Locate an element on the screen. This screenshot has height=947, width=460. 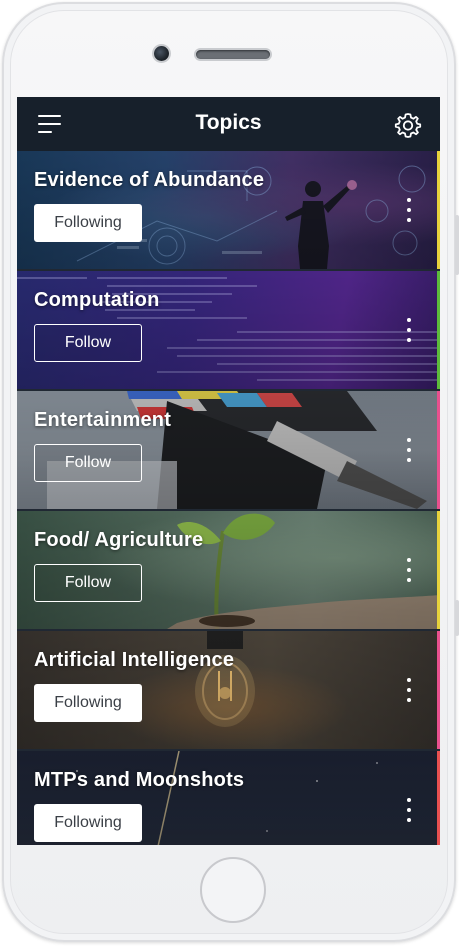
topic-title: Computation is located at coordinates (97, 300).